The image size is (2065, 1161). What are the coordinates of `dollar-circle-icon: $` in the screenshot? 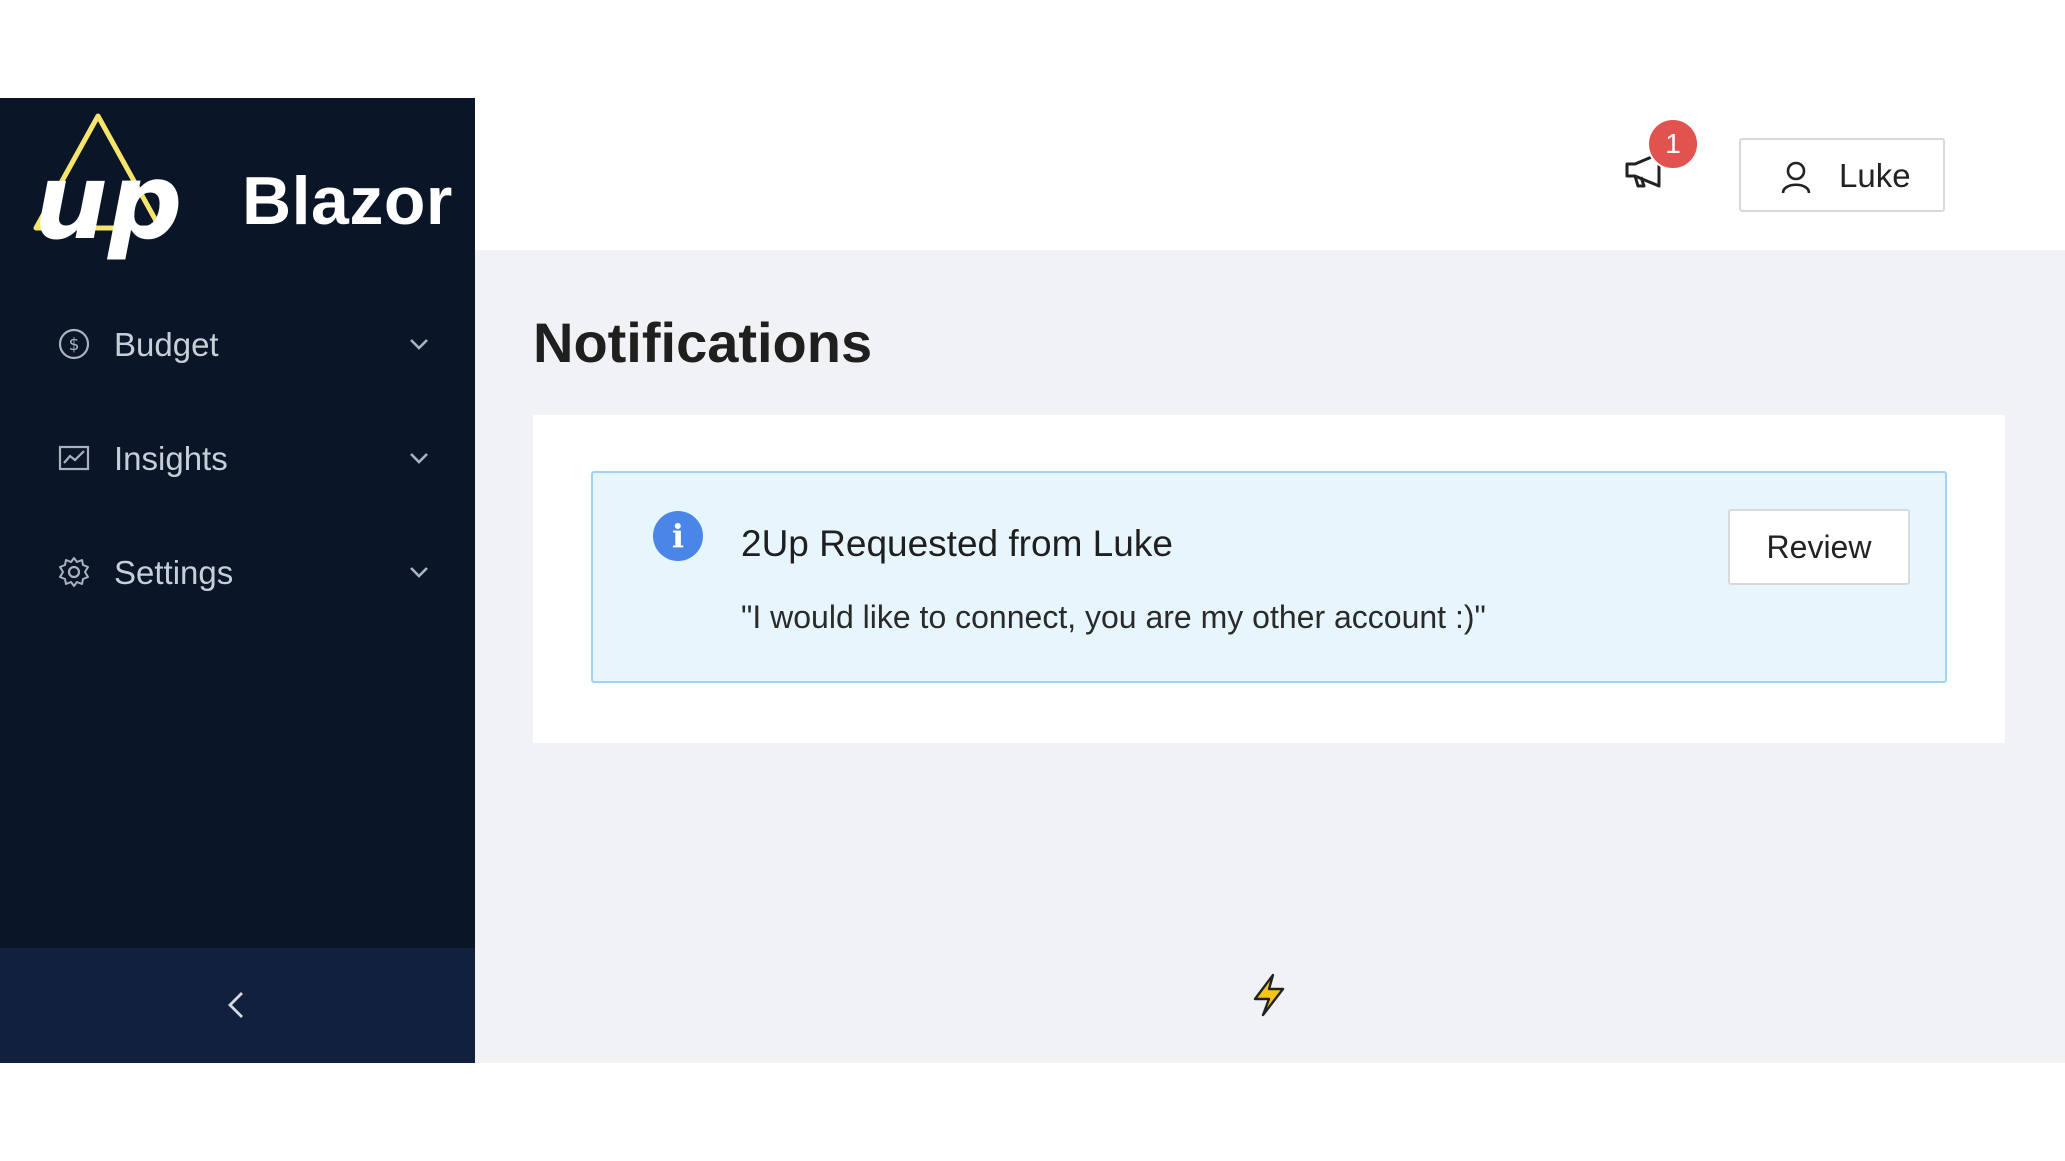 It's located at (74, 344).